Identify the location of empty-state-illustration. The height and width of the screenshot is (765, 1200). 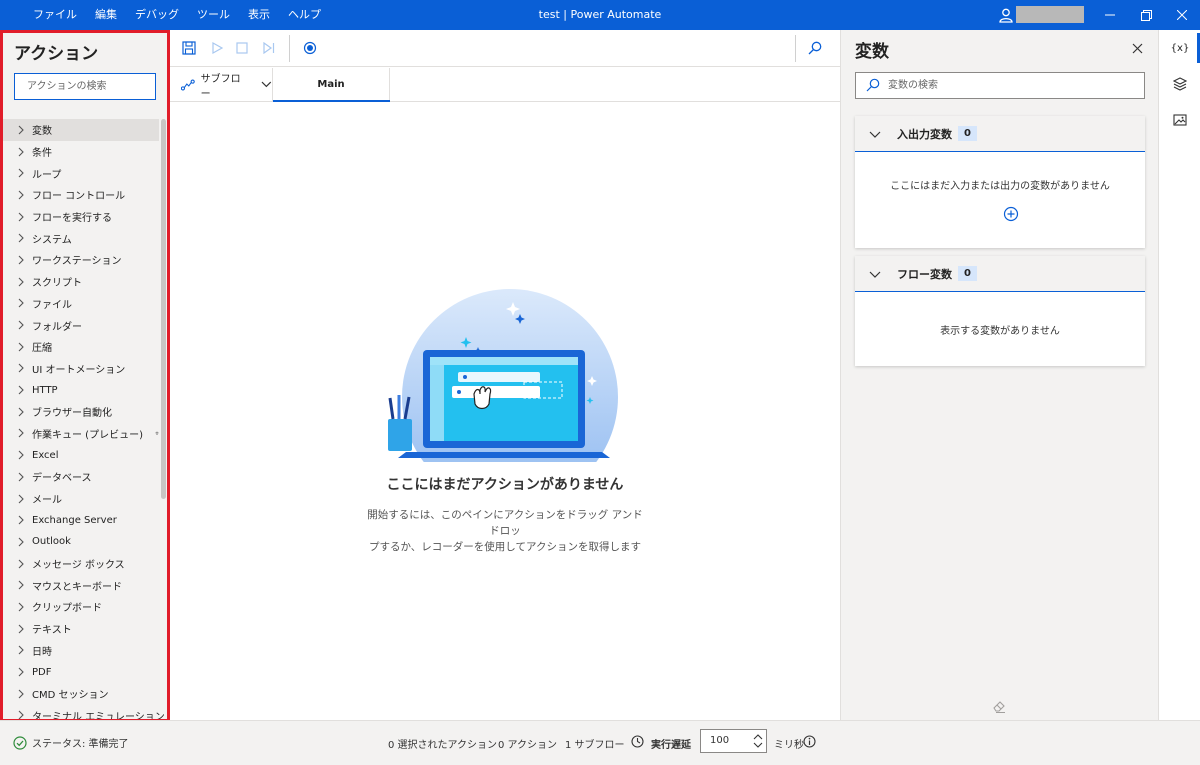
(503, 375).